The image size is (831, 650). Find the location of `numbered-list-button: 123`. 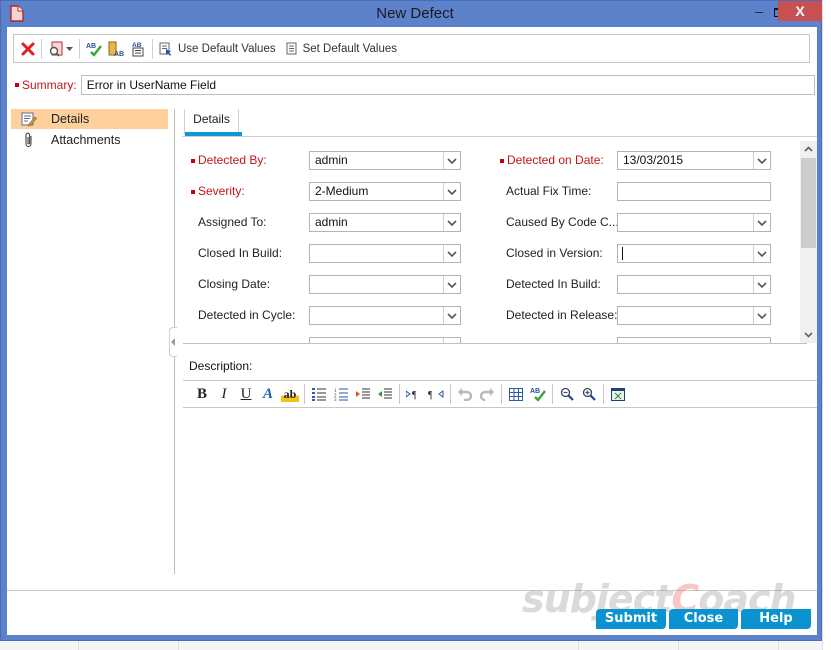

numbered-list-button: 123 is located at coordinates (341, 394).